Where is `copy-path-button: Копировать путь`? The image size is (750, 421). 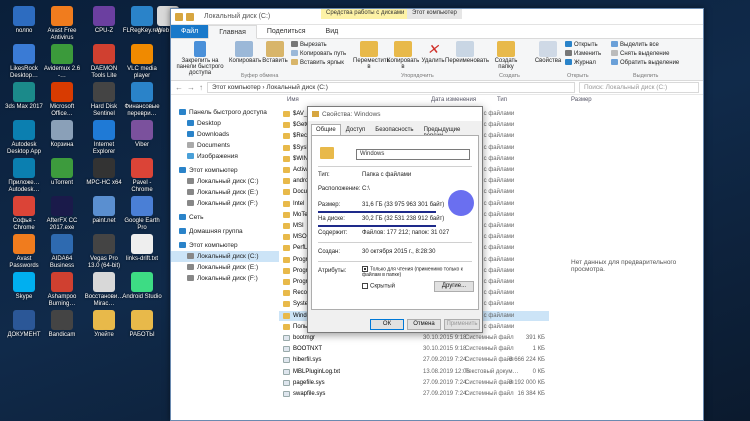
copy-path-button: Копировать путь is located at coordinates (318, 54).